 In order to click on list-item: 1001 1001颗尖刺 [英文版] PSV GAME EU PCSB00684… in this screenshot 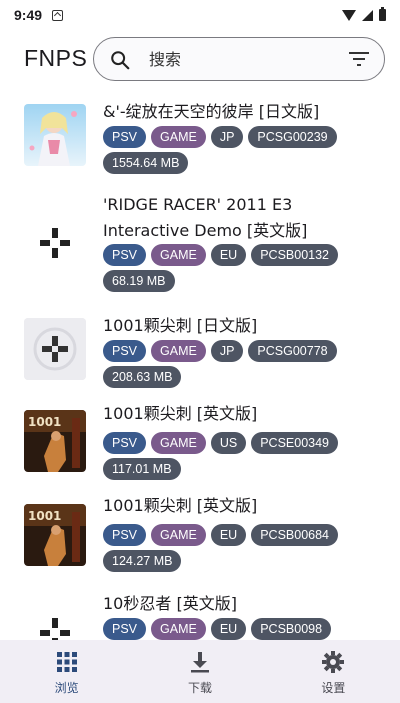, I will do `click(200, 541)`.